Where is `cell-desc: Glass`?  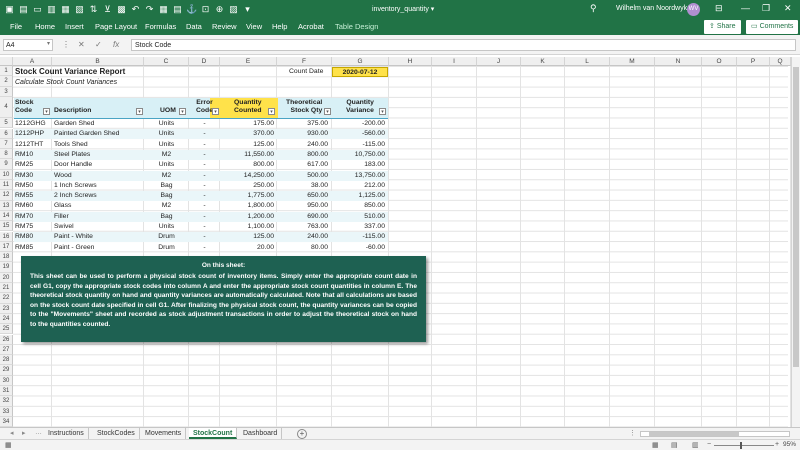
cell-desc: Glass is located at coordinates (98, 206).